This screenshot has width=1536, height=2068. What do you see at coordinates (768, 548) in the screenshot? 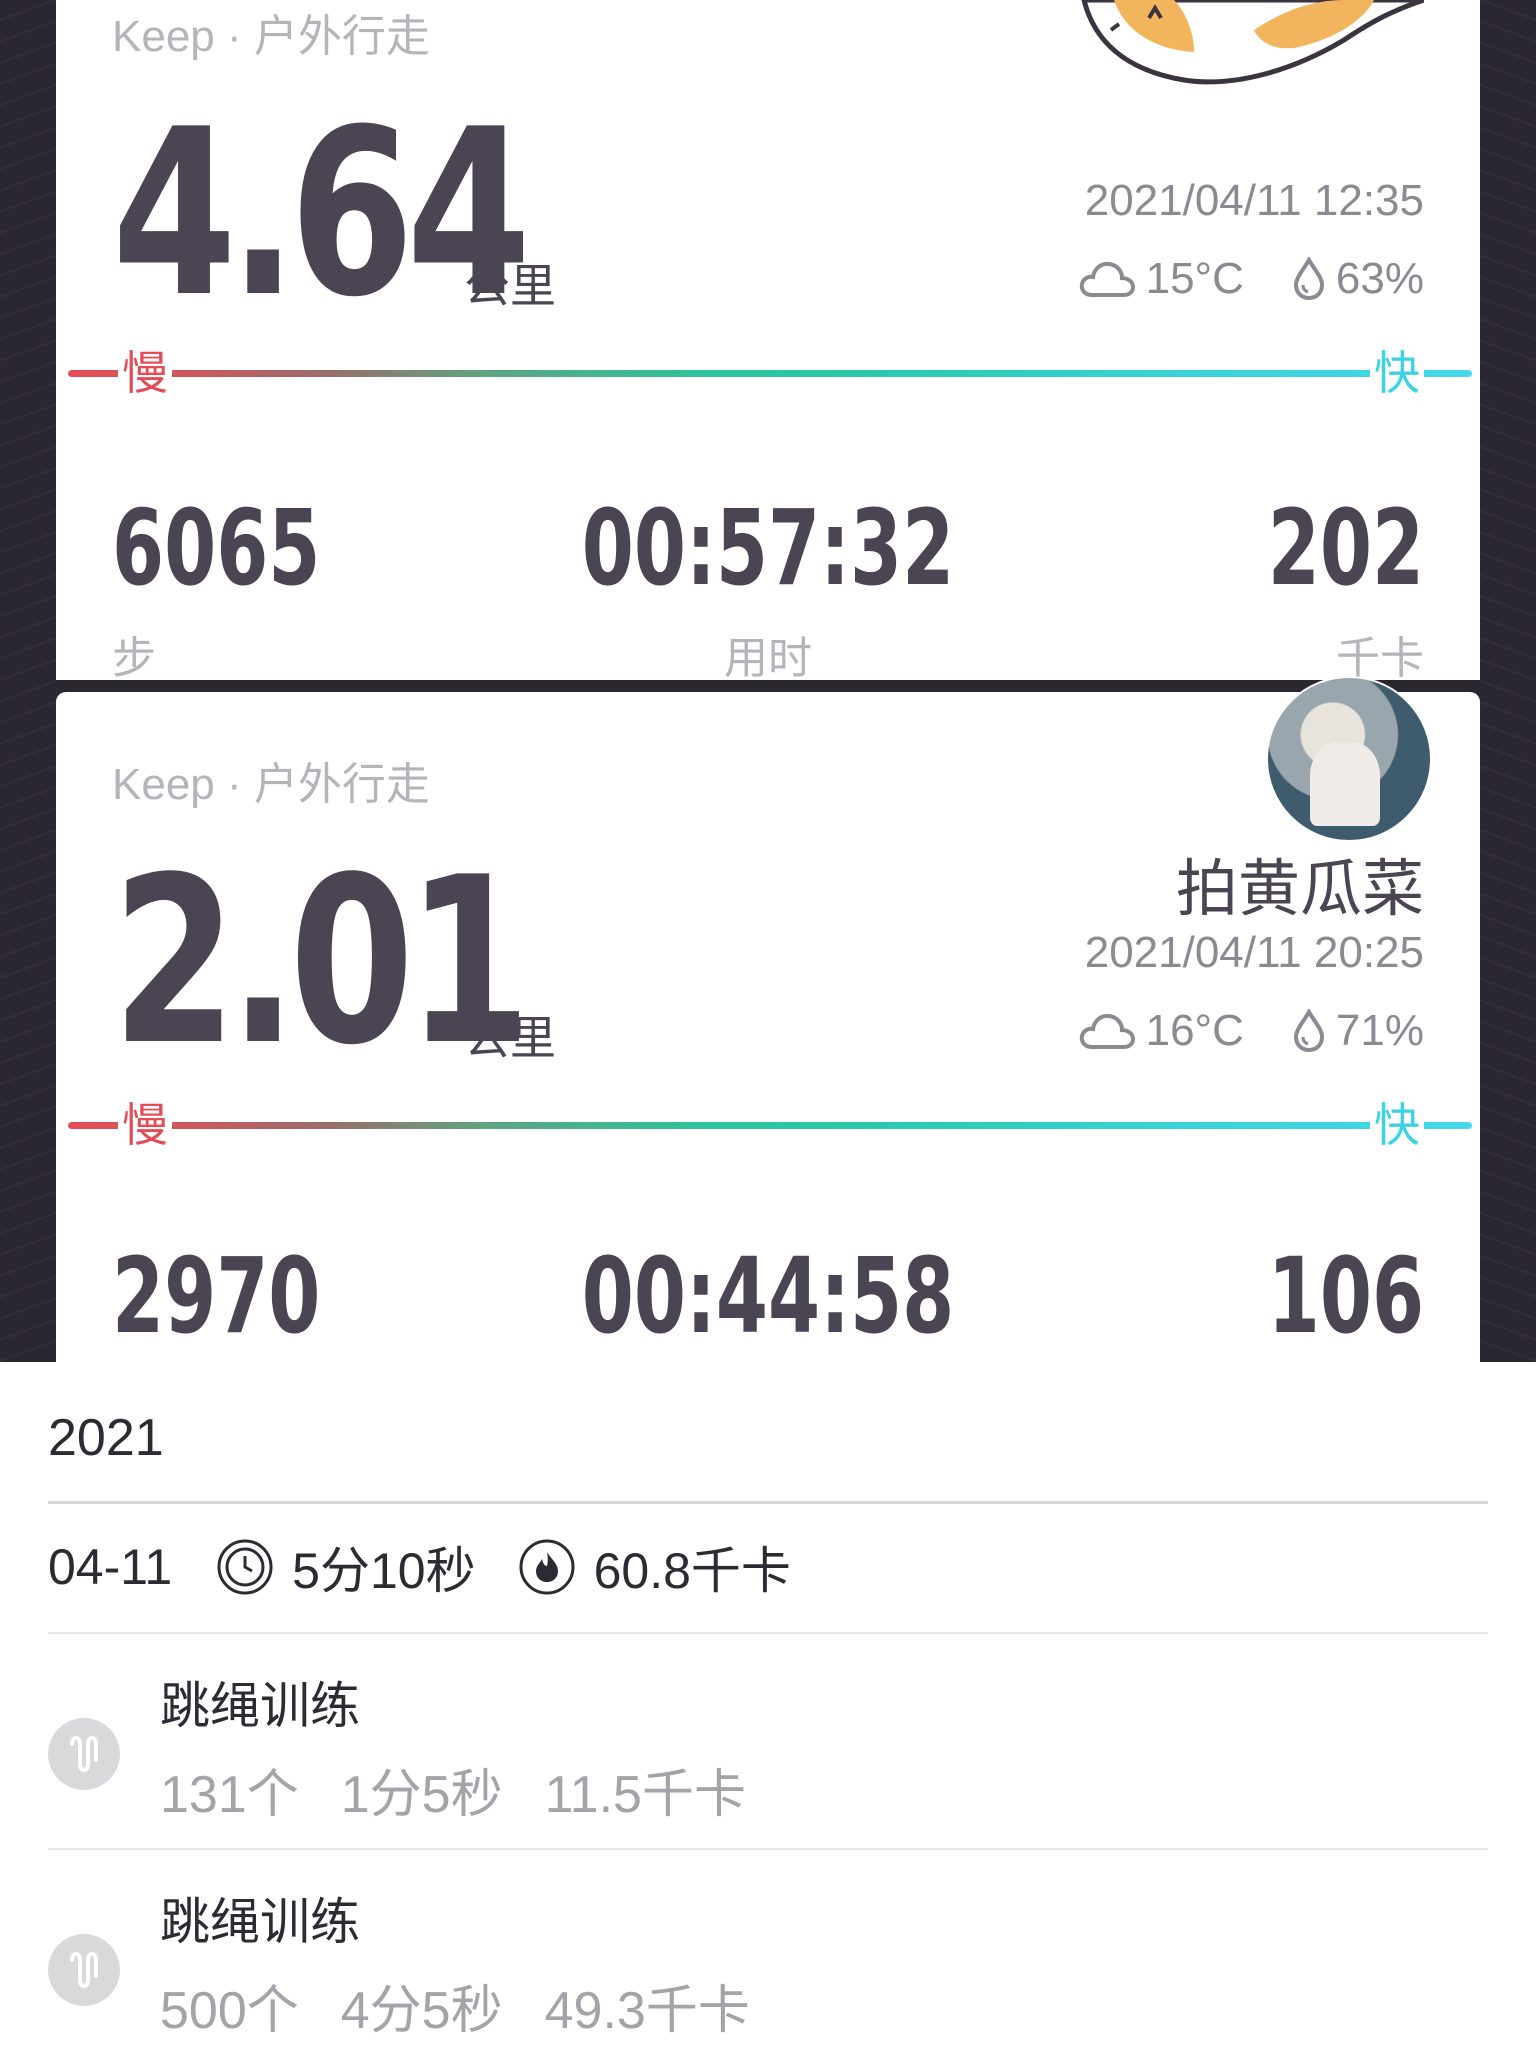
I see `duration-value: 00:57:32` at bounding box center [768, 548].